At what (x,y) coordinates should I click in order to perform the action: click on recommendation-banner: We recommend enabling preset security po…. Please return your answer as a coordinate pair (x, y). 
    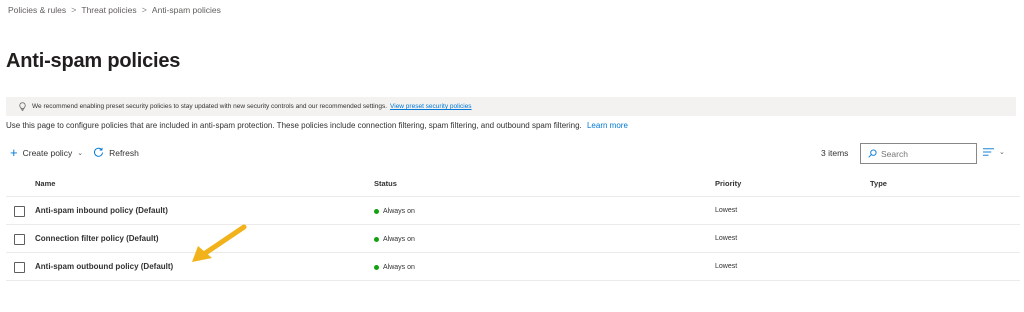
    Looking at the image, I should click on (511, 106).